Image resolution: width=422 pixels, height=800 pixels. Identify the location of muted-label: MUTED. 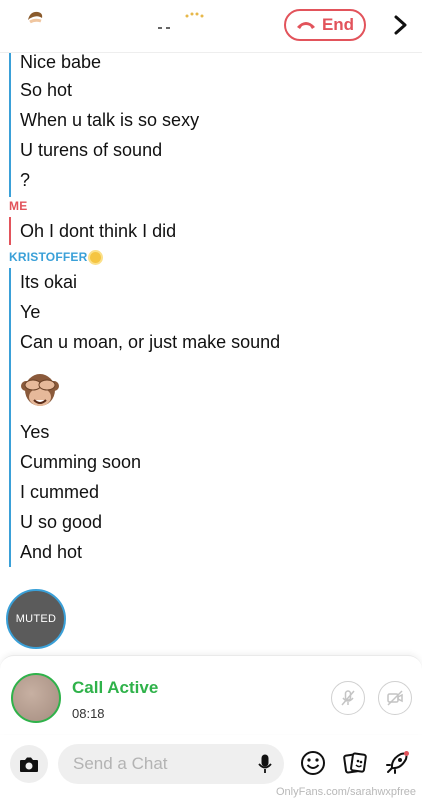
(36, 619).